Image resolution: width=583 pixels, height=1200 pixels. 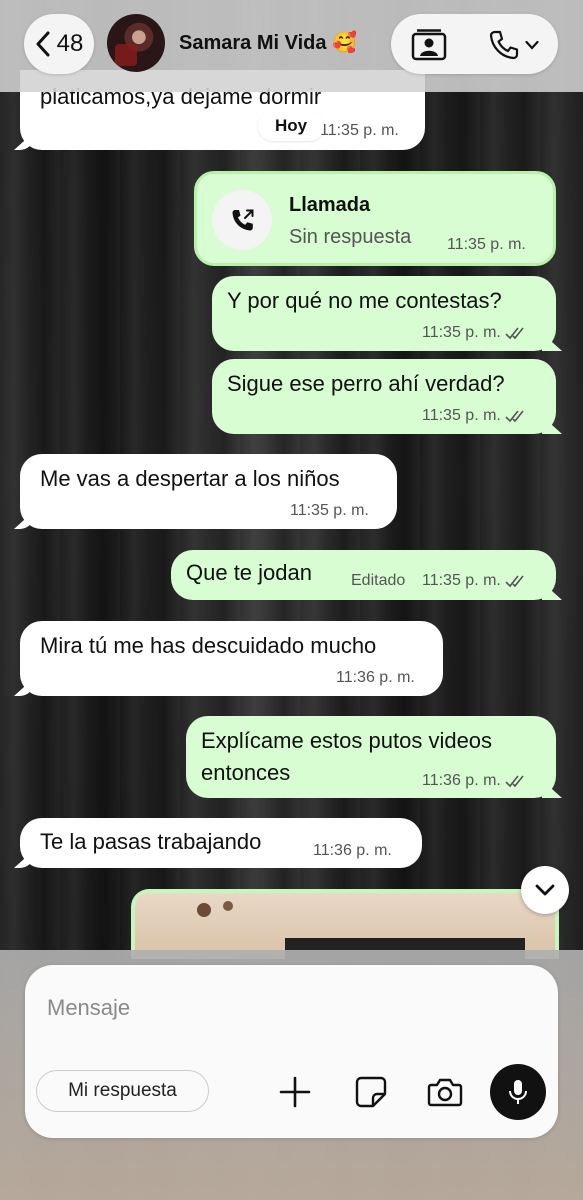 I want to click on quick-reply-button: Mi respuesta, so click(x=122, y=1091).